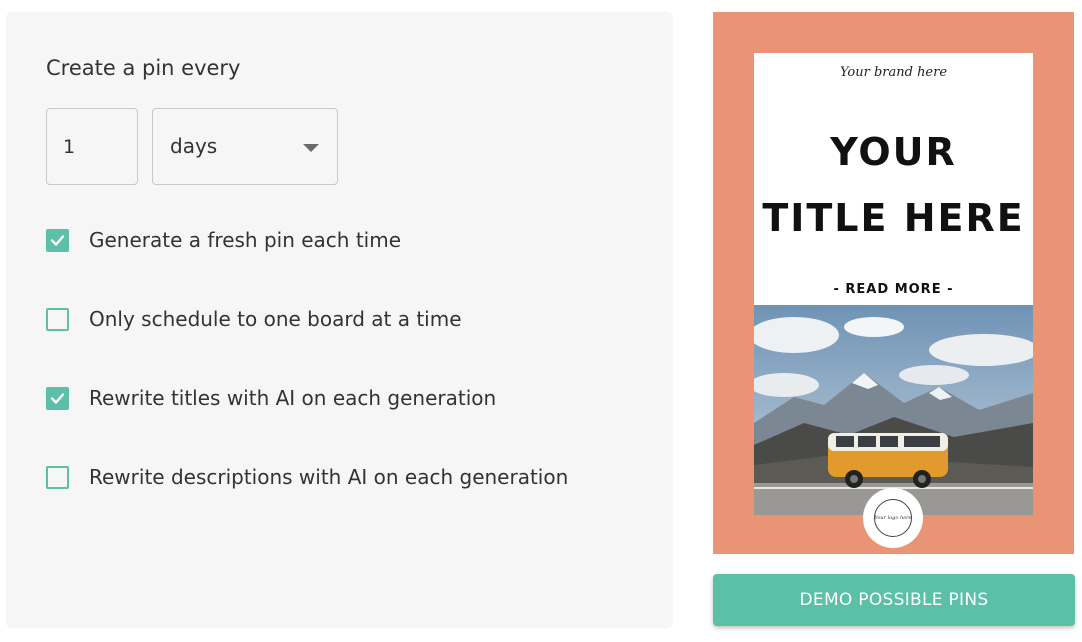 The height and width of the screenshot is (642, 1082). I want to click on option-fresh-pin: Generate a fresh pin each time, so click(223, 240).